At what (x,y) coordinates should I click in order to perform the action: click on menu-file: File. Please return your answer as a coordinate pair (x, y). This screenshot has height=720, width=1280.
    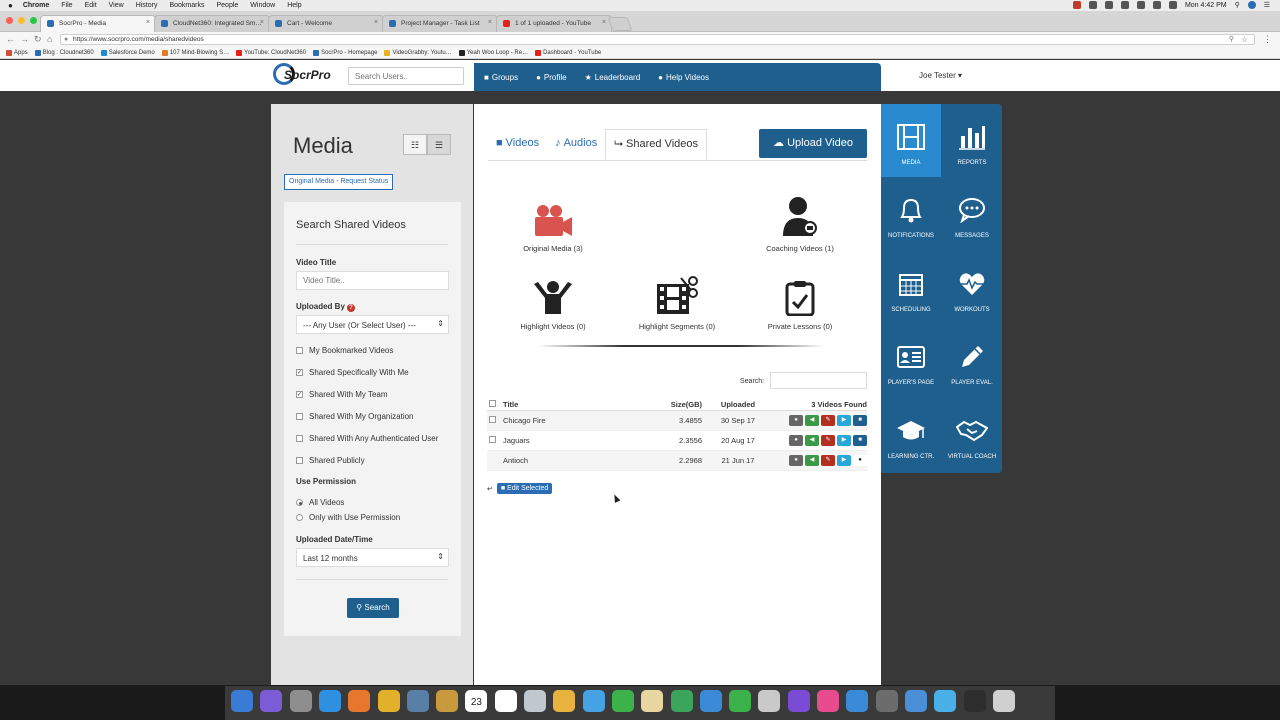
    Looking at the image, I should click on (66, 5).